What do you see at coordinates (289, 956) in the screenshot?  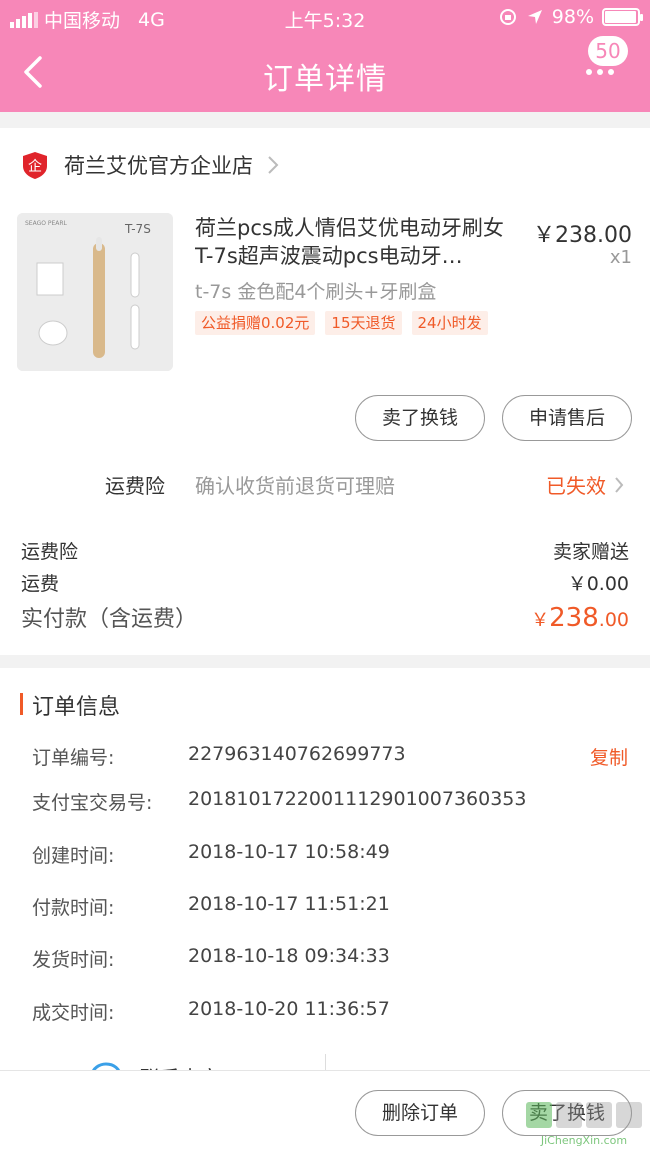 I see `info-value: 2018-10-18 09:34:33` at bounding box center [289, 956].